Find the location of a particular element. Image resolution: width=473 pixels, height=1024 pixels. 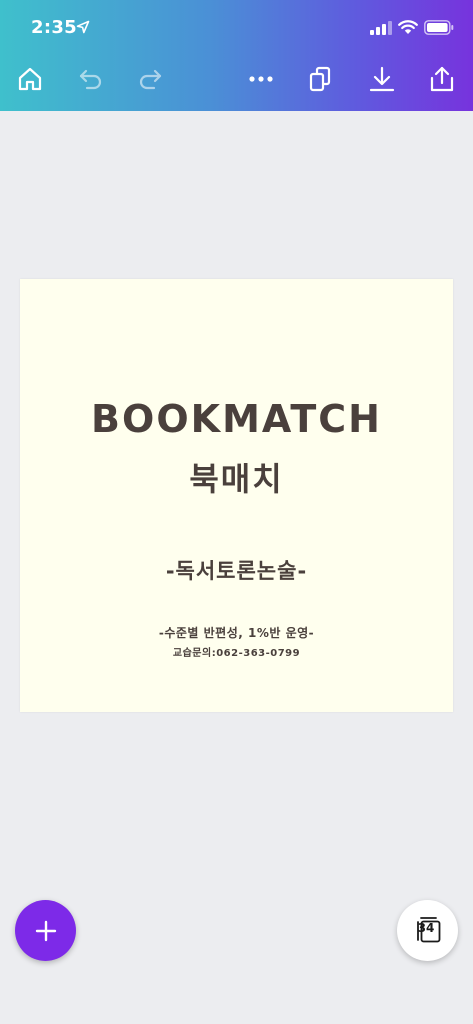

redo-icon is located at coordinates (150, 79).